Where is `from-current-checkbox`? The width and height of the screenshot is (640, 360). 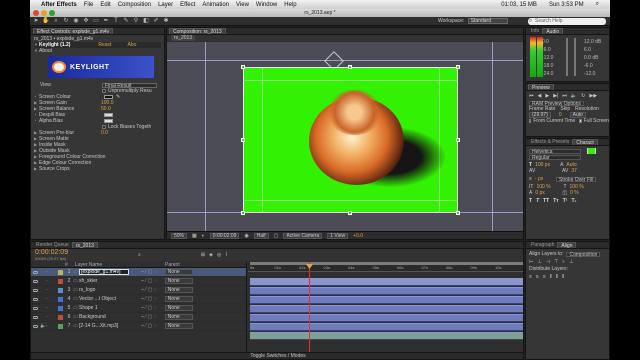
from-current-checkbox is located at coordinates (530, 121).